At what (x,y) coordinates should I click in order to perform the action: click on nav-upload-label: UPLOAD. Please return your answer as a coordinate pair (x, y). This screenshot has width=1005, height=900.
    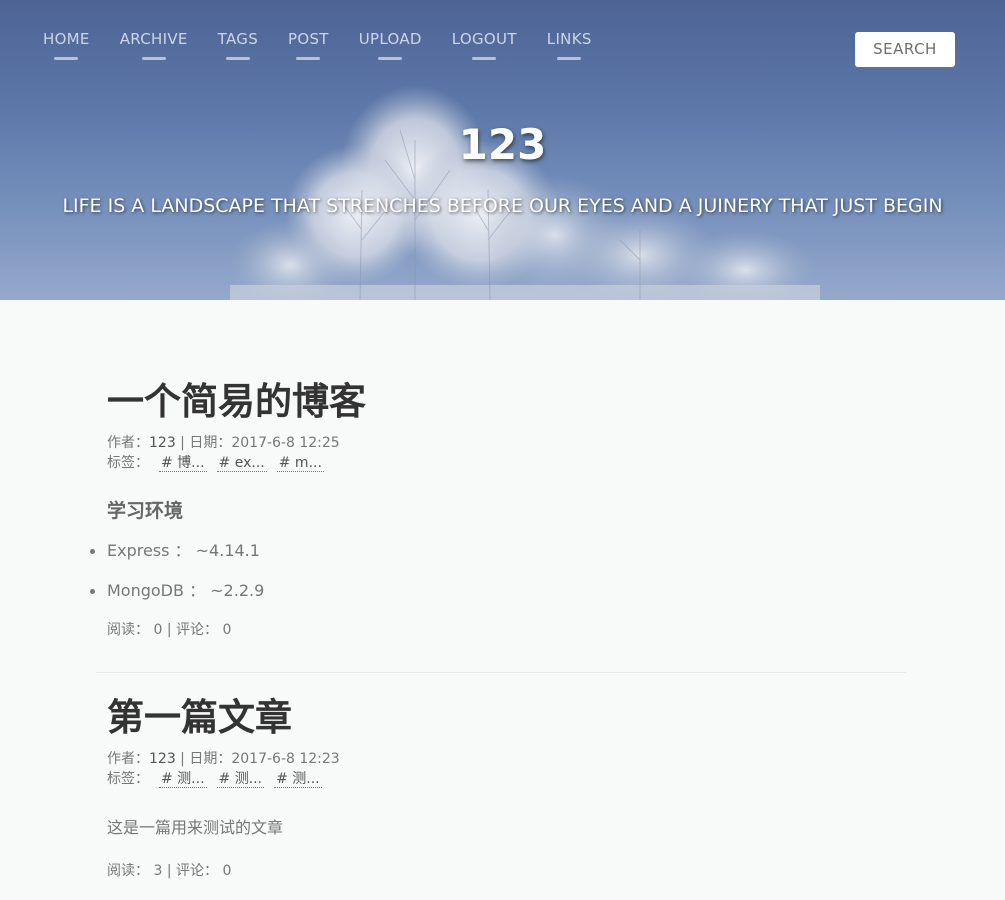
    Looking at the image, I should click on (390, 39).